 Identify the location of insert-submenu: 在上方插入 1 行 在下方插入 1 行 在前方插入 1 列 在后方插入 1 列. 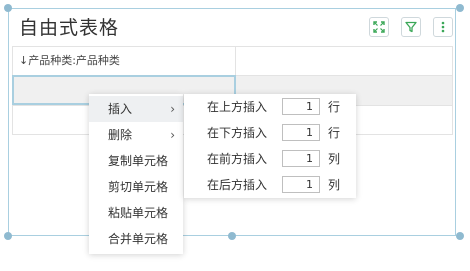
(270, 146).